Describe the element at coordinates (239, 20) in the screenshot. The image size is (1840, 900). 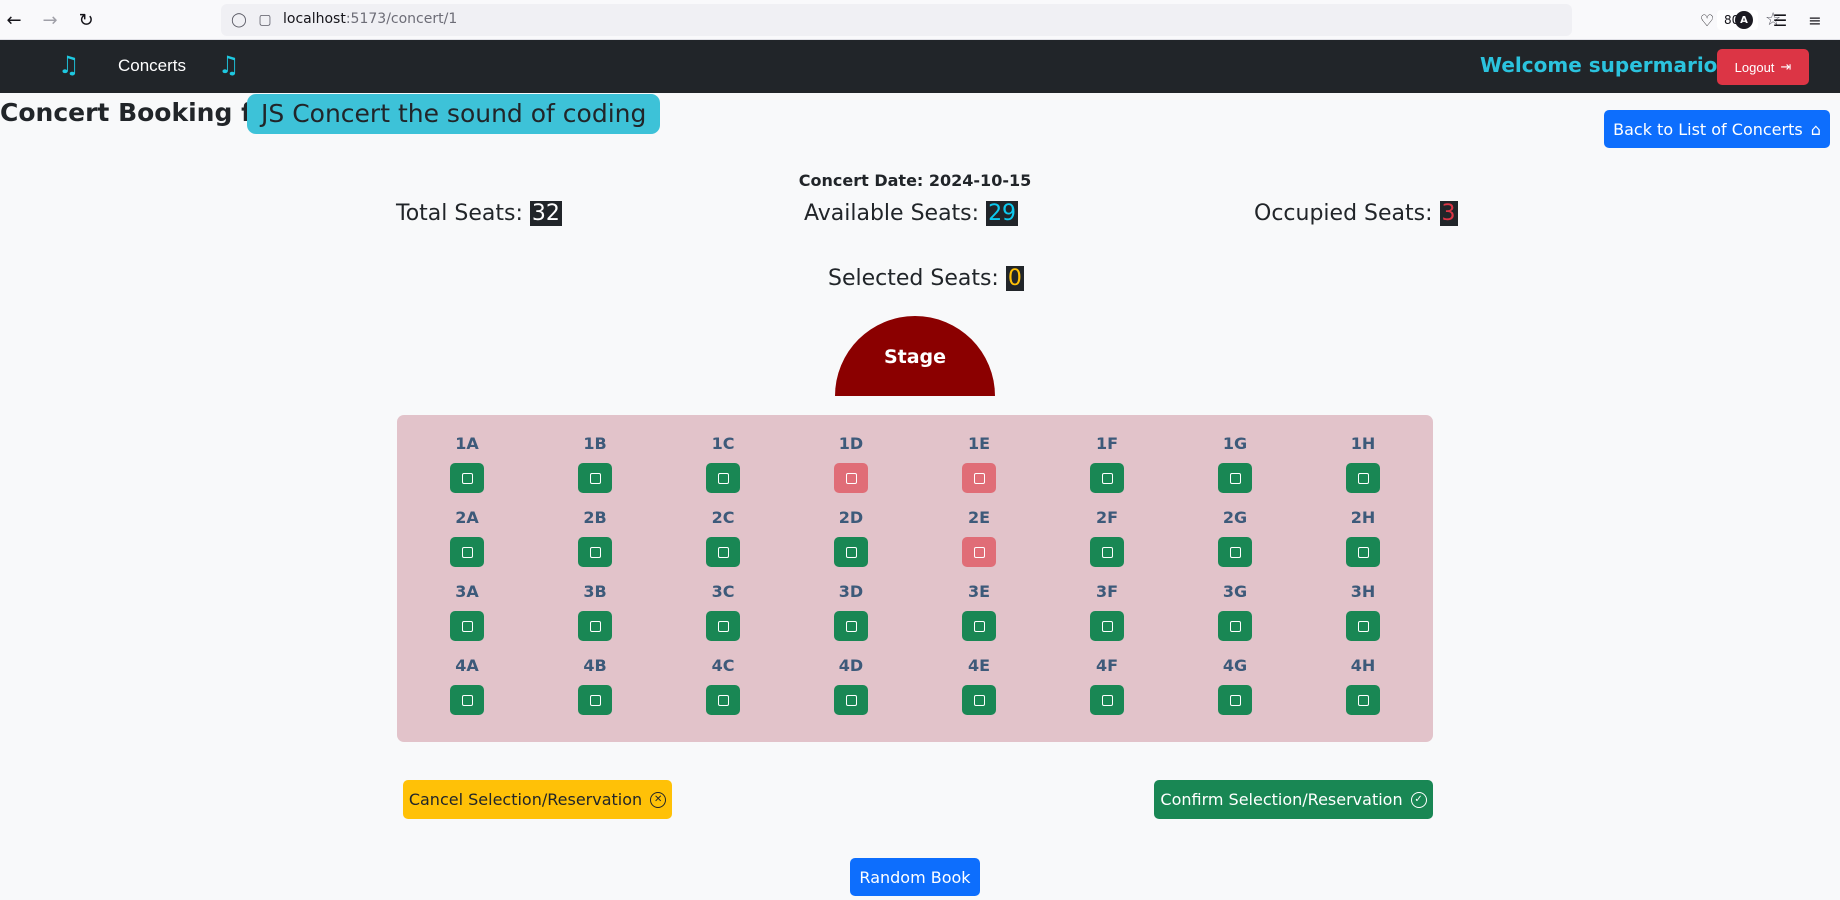
I see `shield-icon: ◯` at that location.